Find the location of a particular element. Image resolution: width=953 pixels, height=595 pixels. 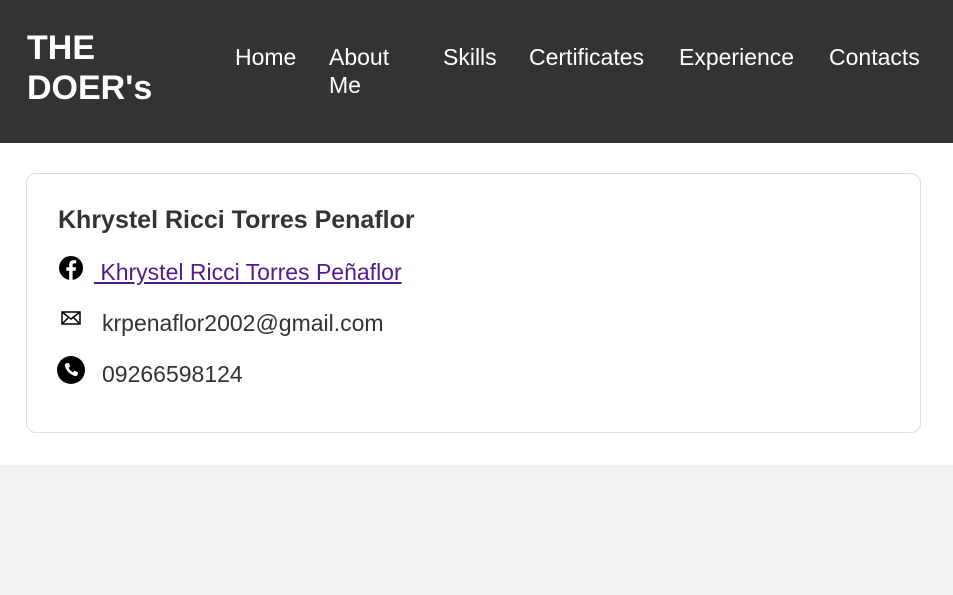

contact-name: Khrystel Ricci Torres Penaflor is located at coordinates (236, 220).